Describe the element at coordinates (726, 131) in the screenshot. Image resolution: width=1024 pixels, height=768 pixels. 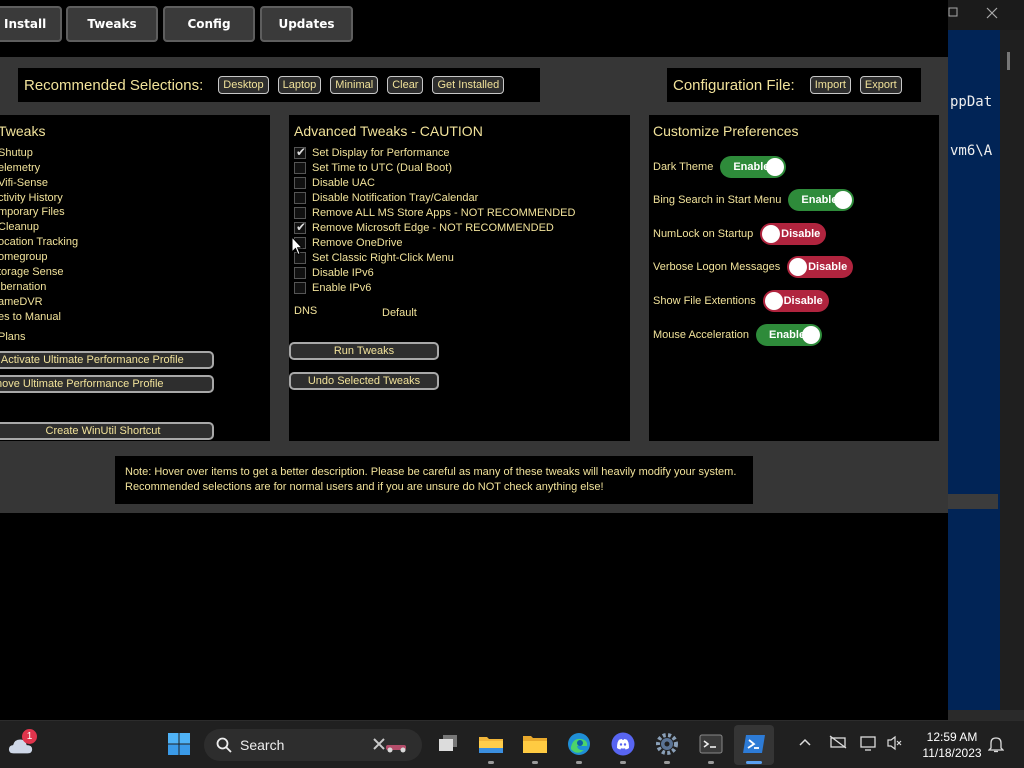
I see `customize-preferences-title: Customize Preferences` at that location.